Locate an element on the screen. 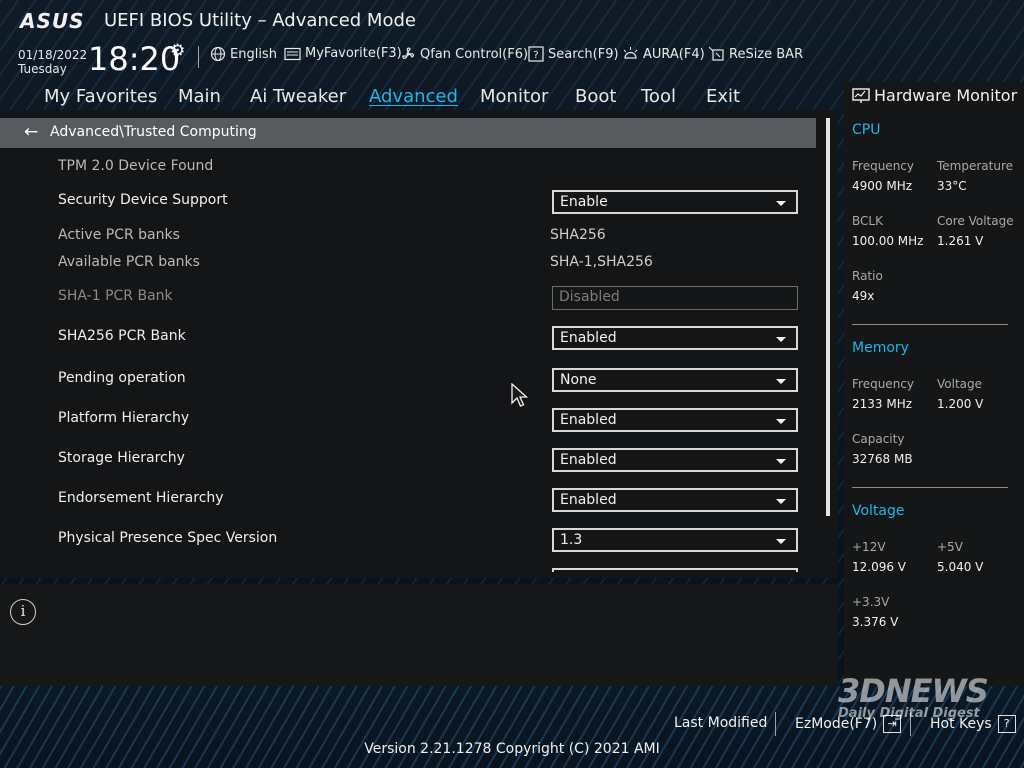  core-voltage-value: 1.261 V is located at coordinates (960, 241).